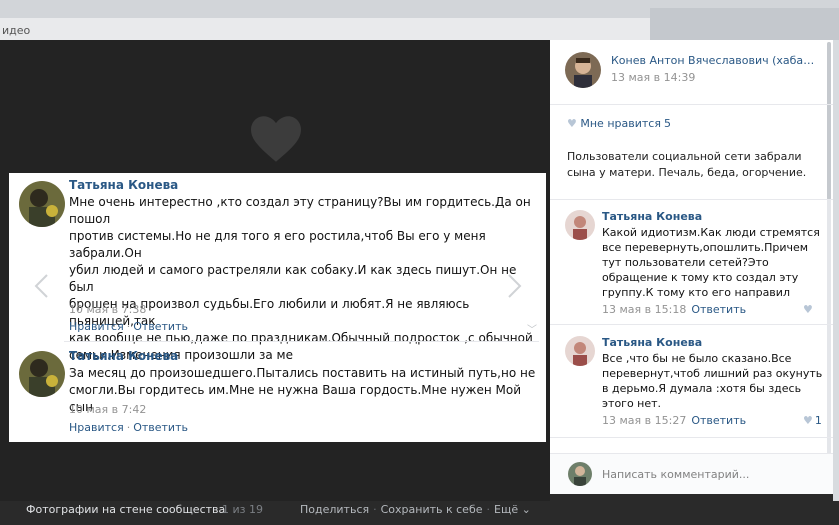 Image resolution: width=839 pixels, height=525 pixels. Describe the element at coordinates (301, 341) in the screenshot. I see `post-divider` at that location.